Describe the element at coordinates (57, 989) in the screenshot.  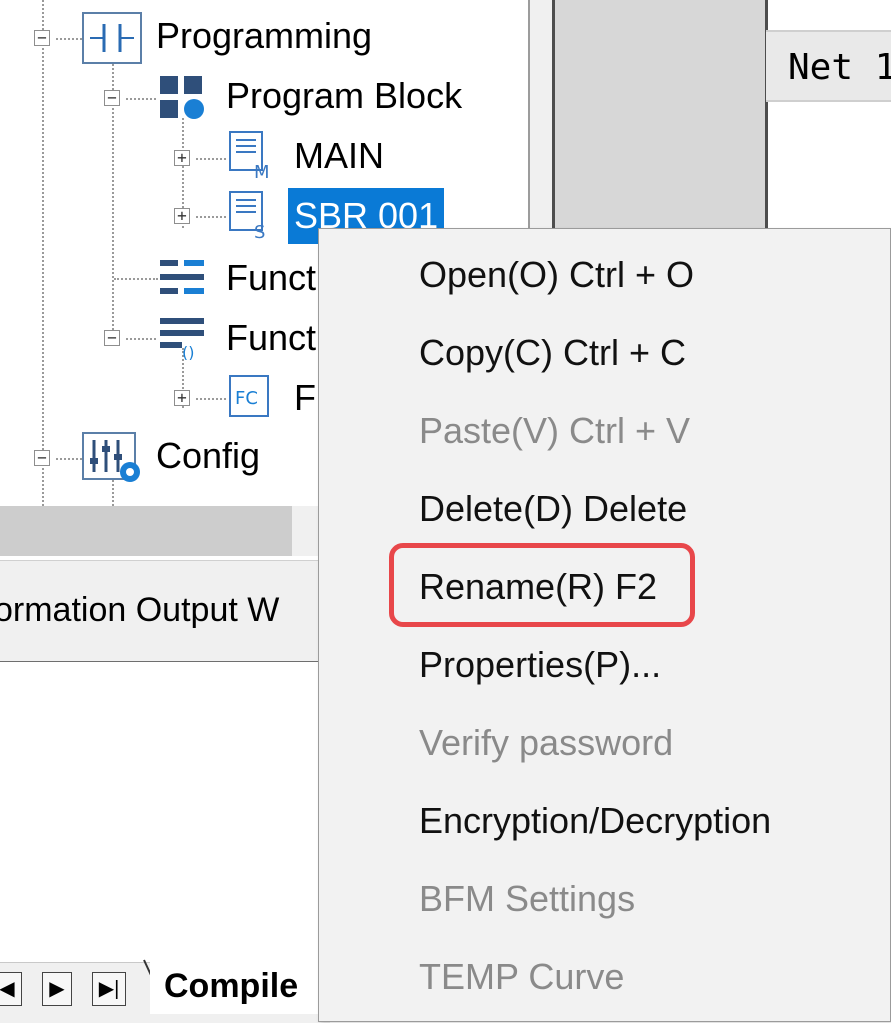
I see `tab-next-button: ▶` at that location.